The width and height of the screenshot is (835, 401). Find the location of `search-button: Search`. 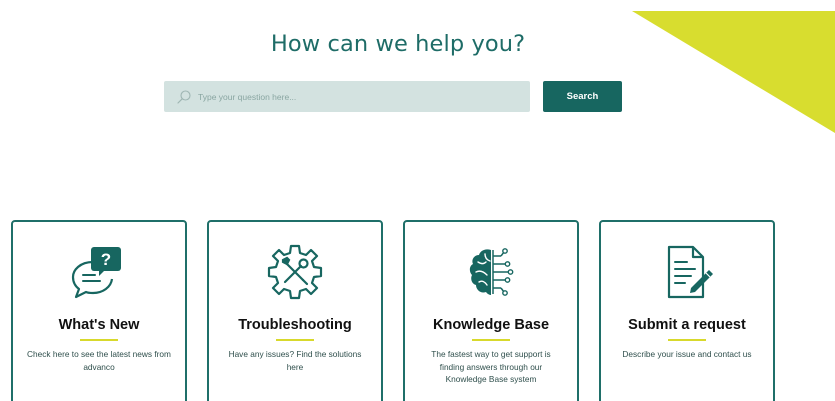

search-button: Search is located at coordinates (582, 96).